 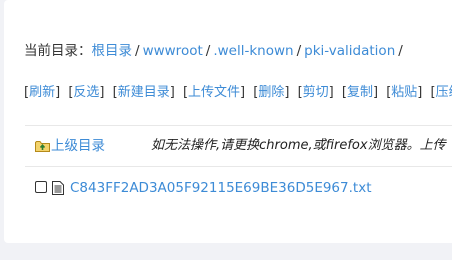 I want to click on refresh-button: 刷新, so click(x=42, y=92).